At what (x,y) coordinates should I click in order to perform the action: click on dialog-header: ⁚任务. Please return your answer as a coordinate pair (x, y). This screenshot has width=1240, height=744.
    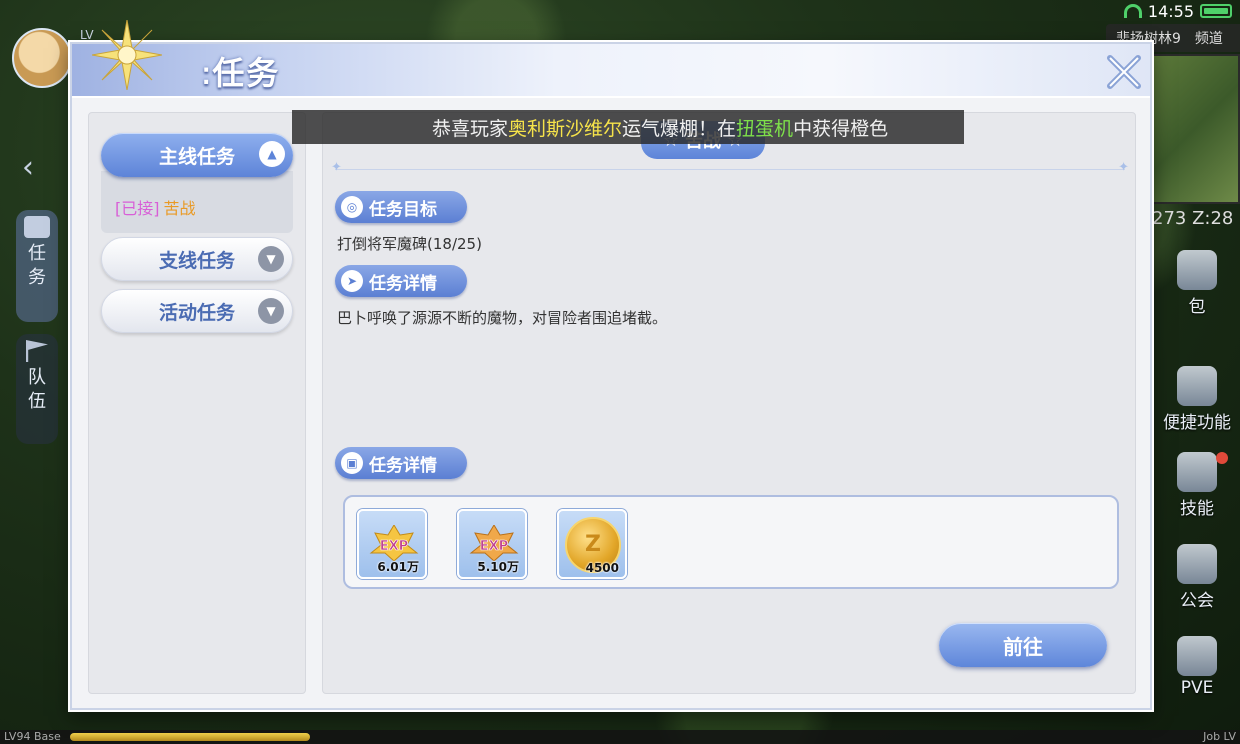
    Looking at the image, I should click on (611, 59).